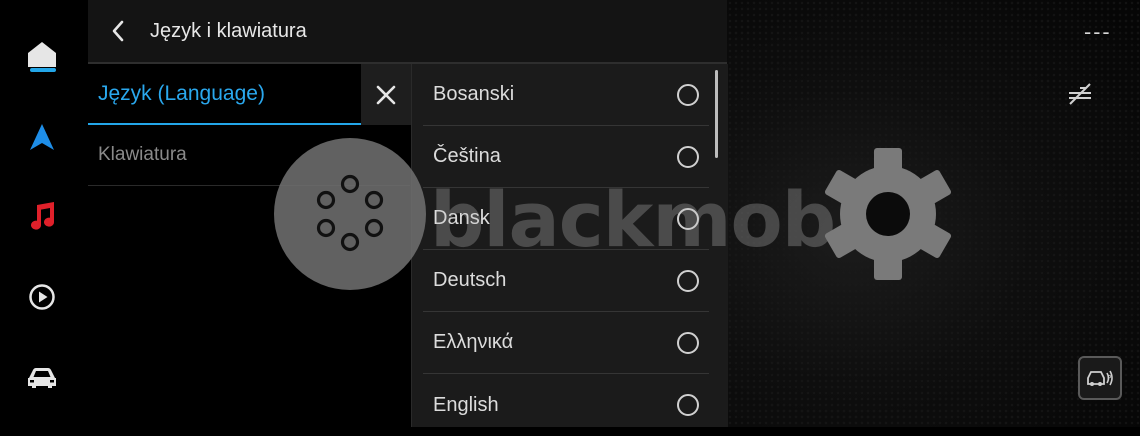 The height and width of the screenshot is (436, 1140). I want to click on svg-text: P, so click(1109, 378).